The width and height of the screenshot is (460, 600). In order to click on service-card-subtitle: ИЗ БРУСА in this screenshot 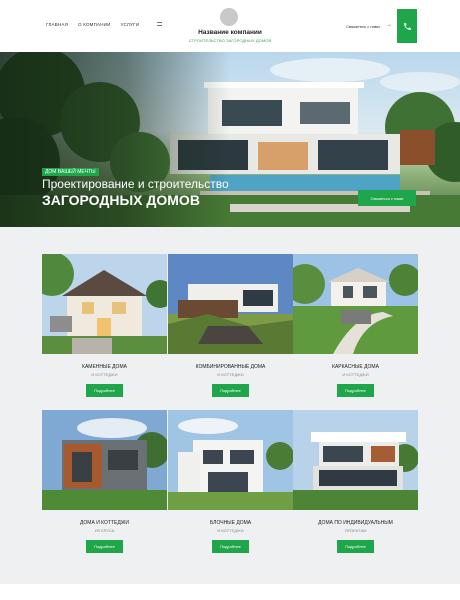, I will do `click(104, 530)`.